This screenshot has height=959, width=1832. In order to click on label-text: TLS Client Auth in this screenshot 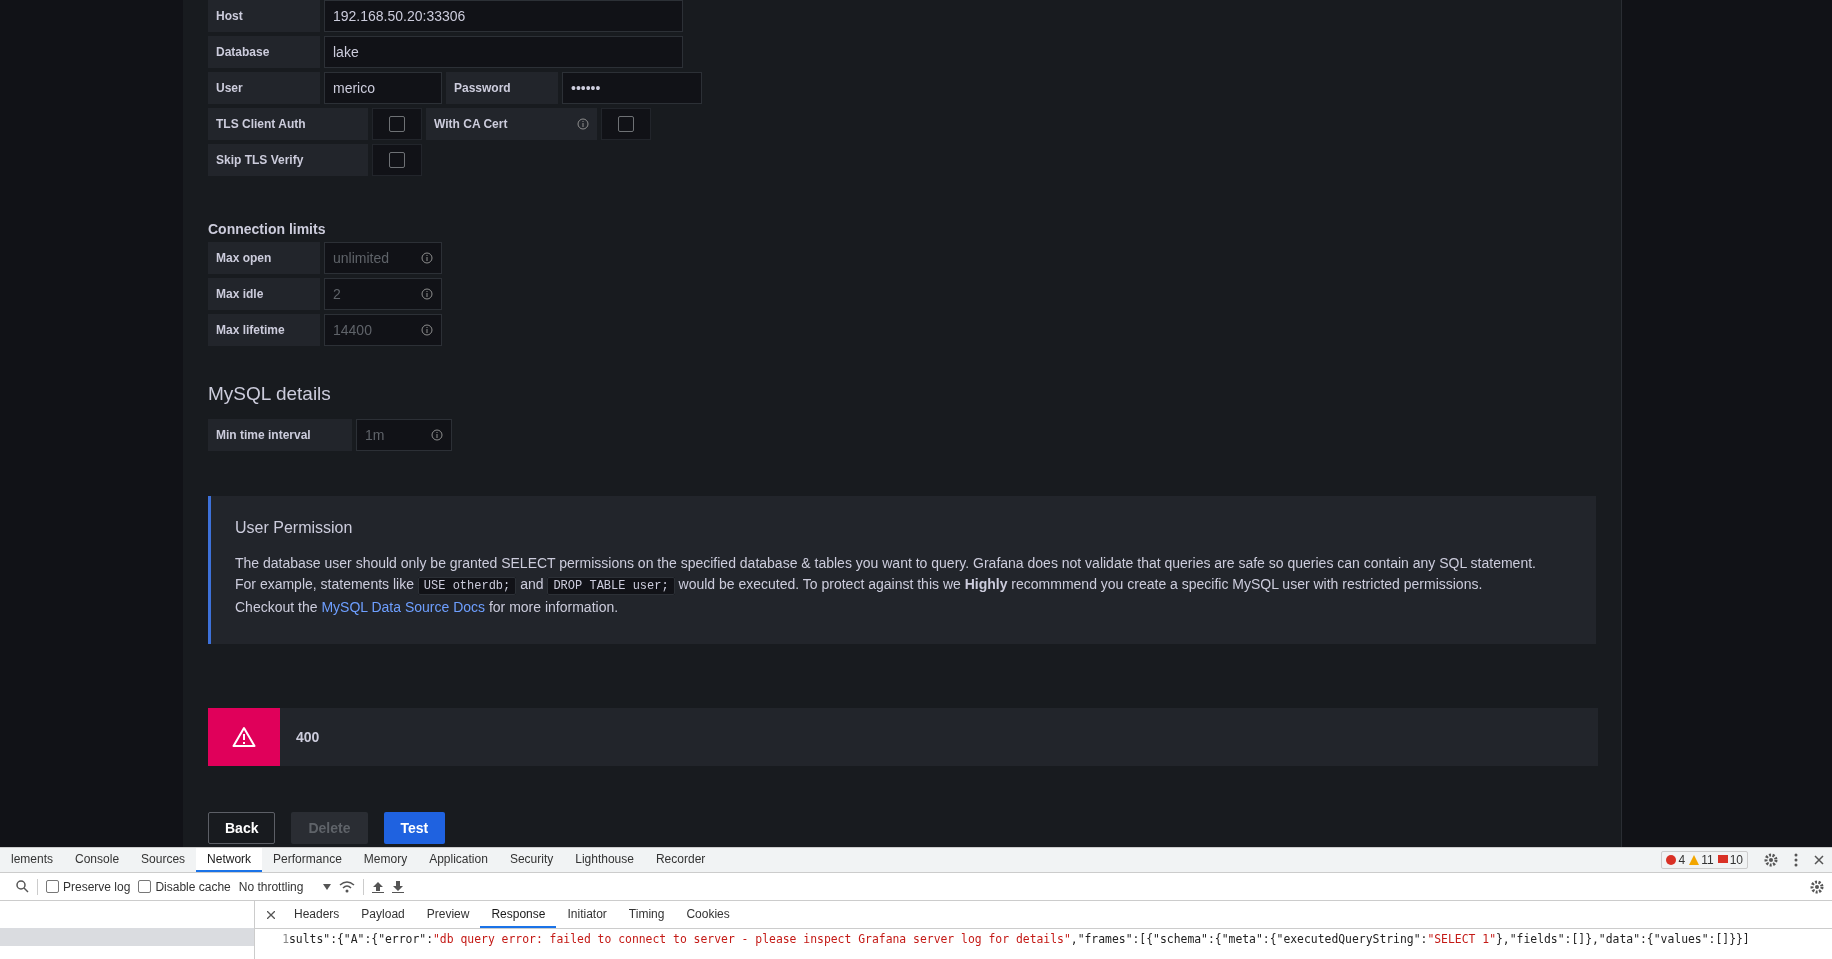, I will do `click(261, 124)`.